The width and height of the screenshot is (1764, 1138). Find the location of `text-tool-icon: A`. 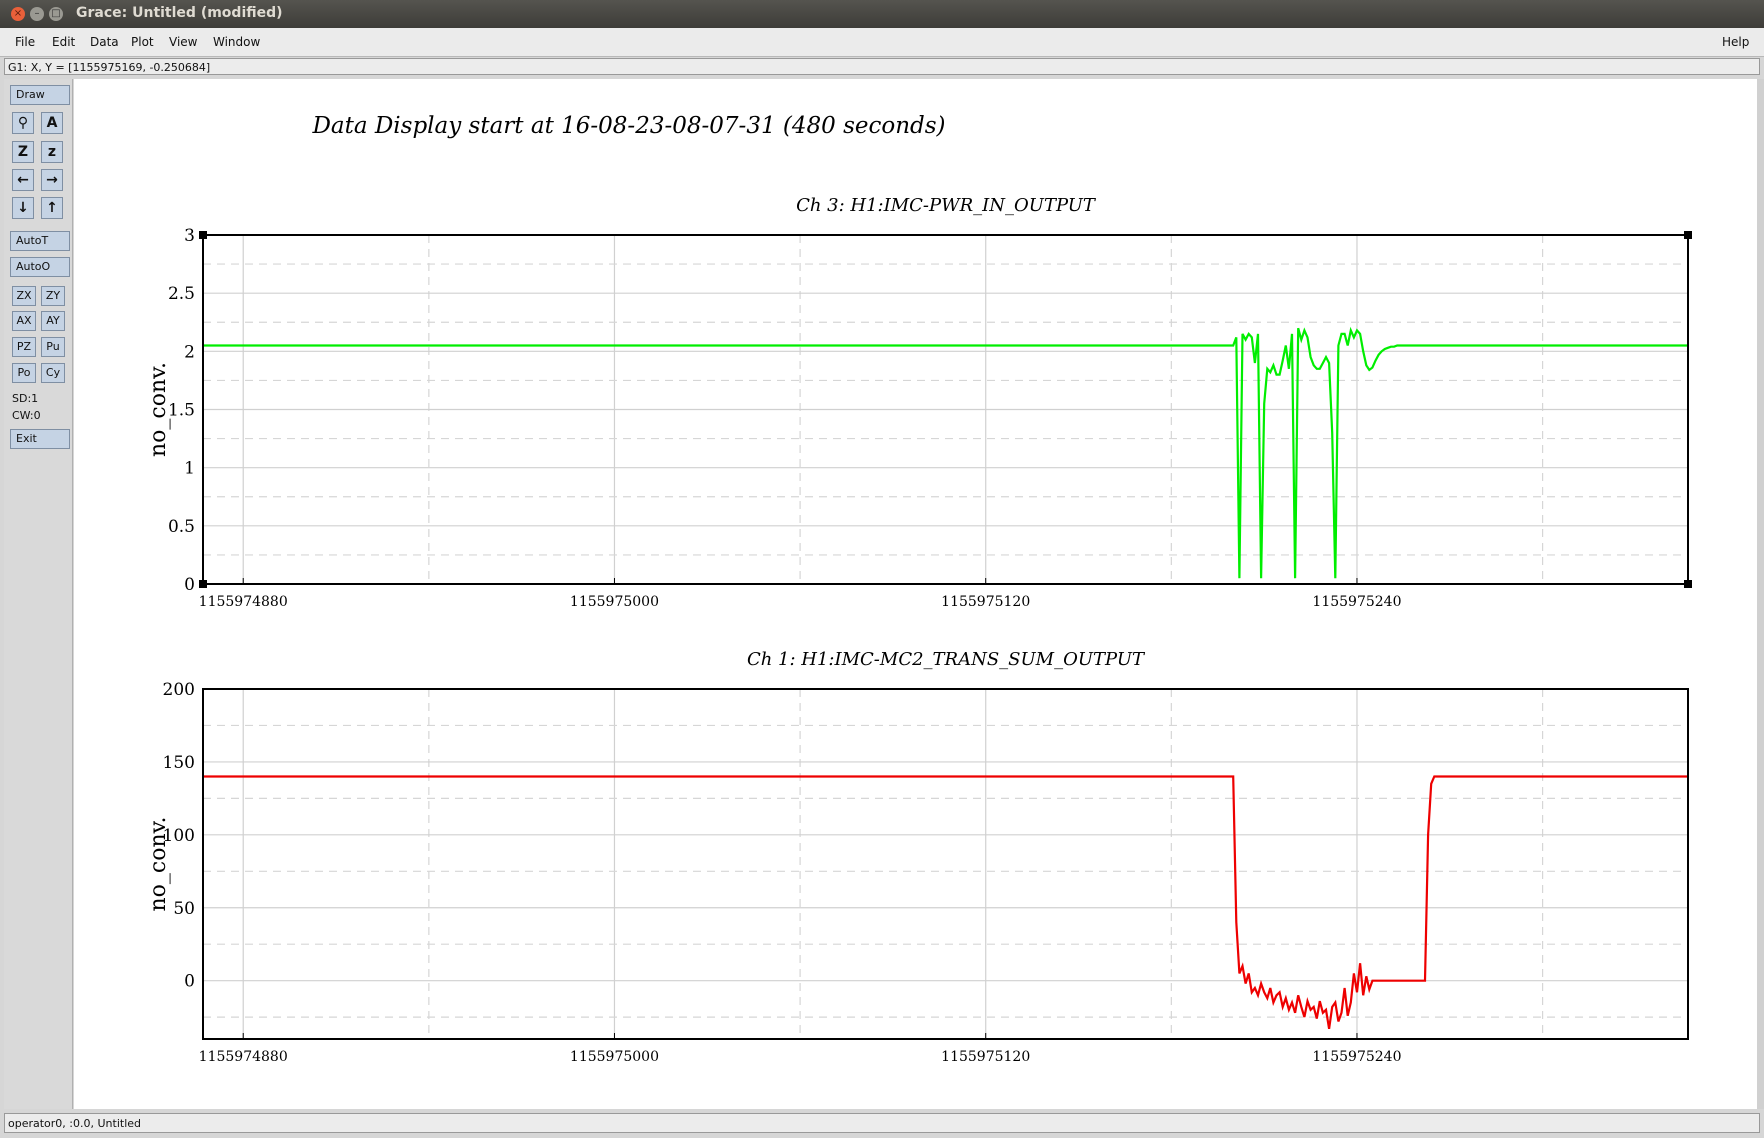

text-tool-icon: A is located at coordinates (52, 123).